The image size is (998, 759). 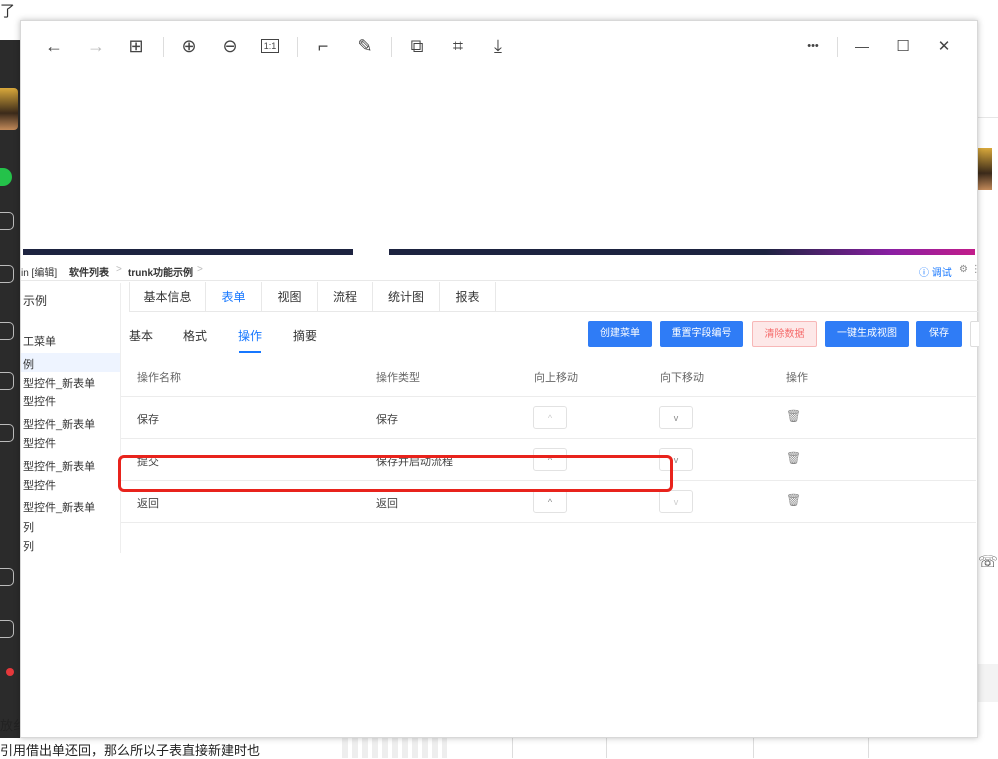 I want to click on table-header: 操作名称 操作类型 向上移动 向下移动 操作, so click(x=548, y=376).